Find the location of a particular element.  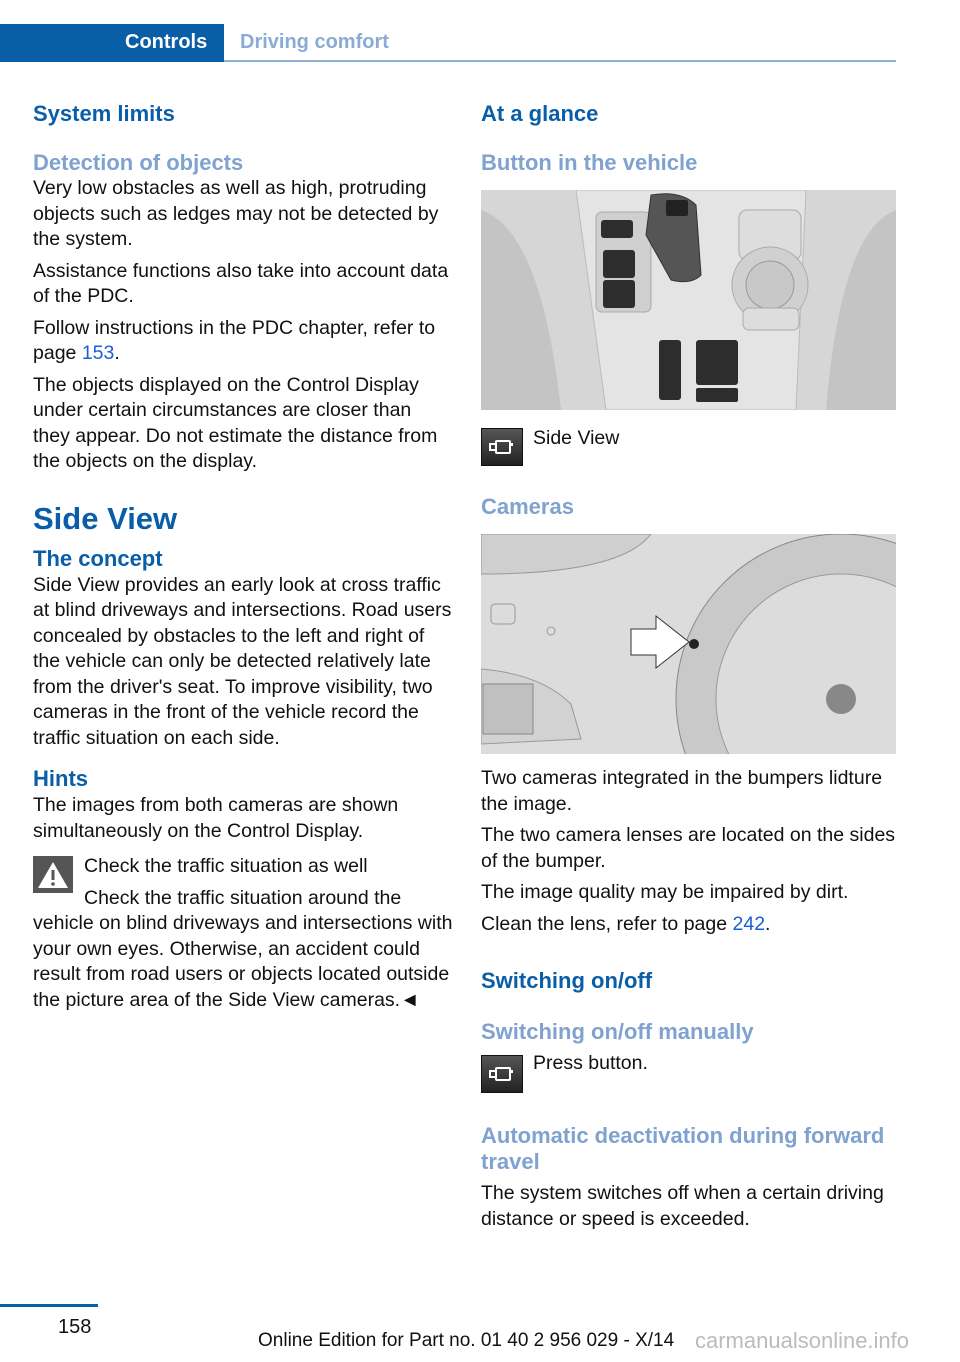

system-limits-heading: System limits is located at coordinates (104, 113).